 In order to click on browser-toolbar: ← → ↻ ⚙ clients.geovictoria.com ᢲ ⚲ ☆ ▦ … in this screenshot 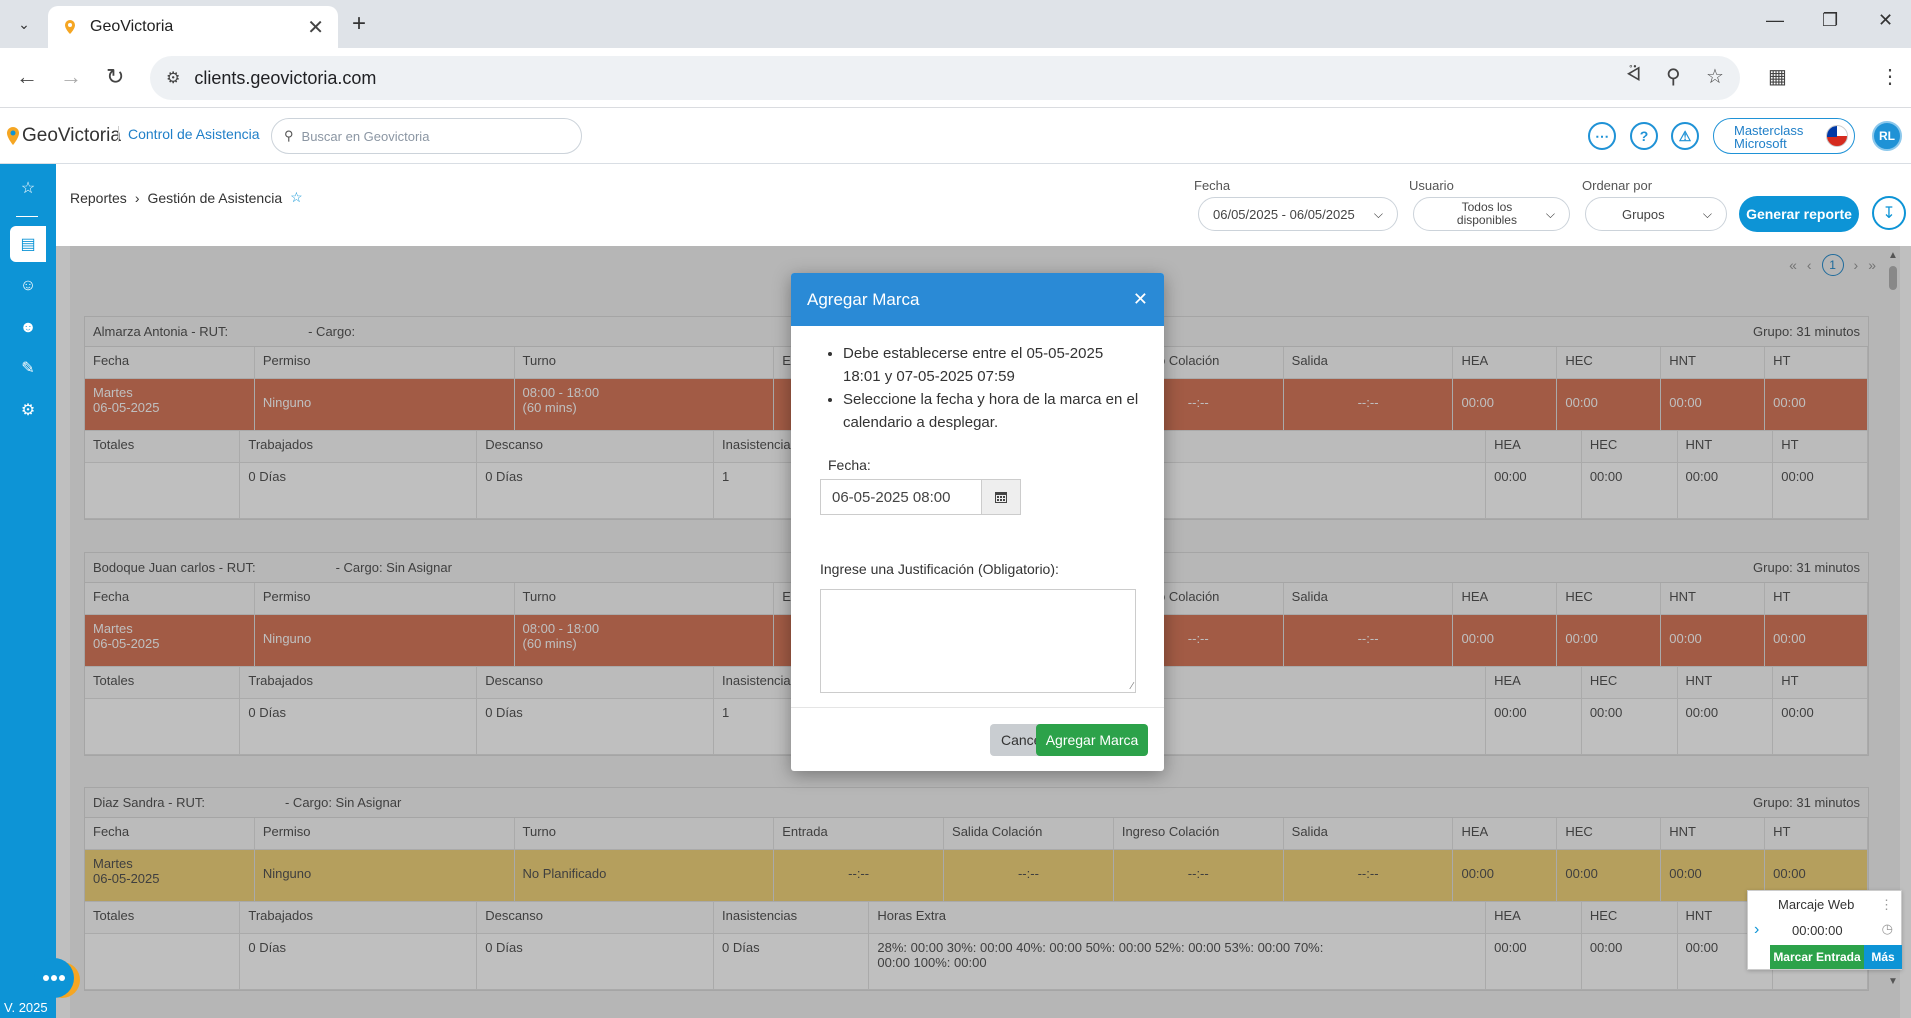, I will do `click(955, 78)`.